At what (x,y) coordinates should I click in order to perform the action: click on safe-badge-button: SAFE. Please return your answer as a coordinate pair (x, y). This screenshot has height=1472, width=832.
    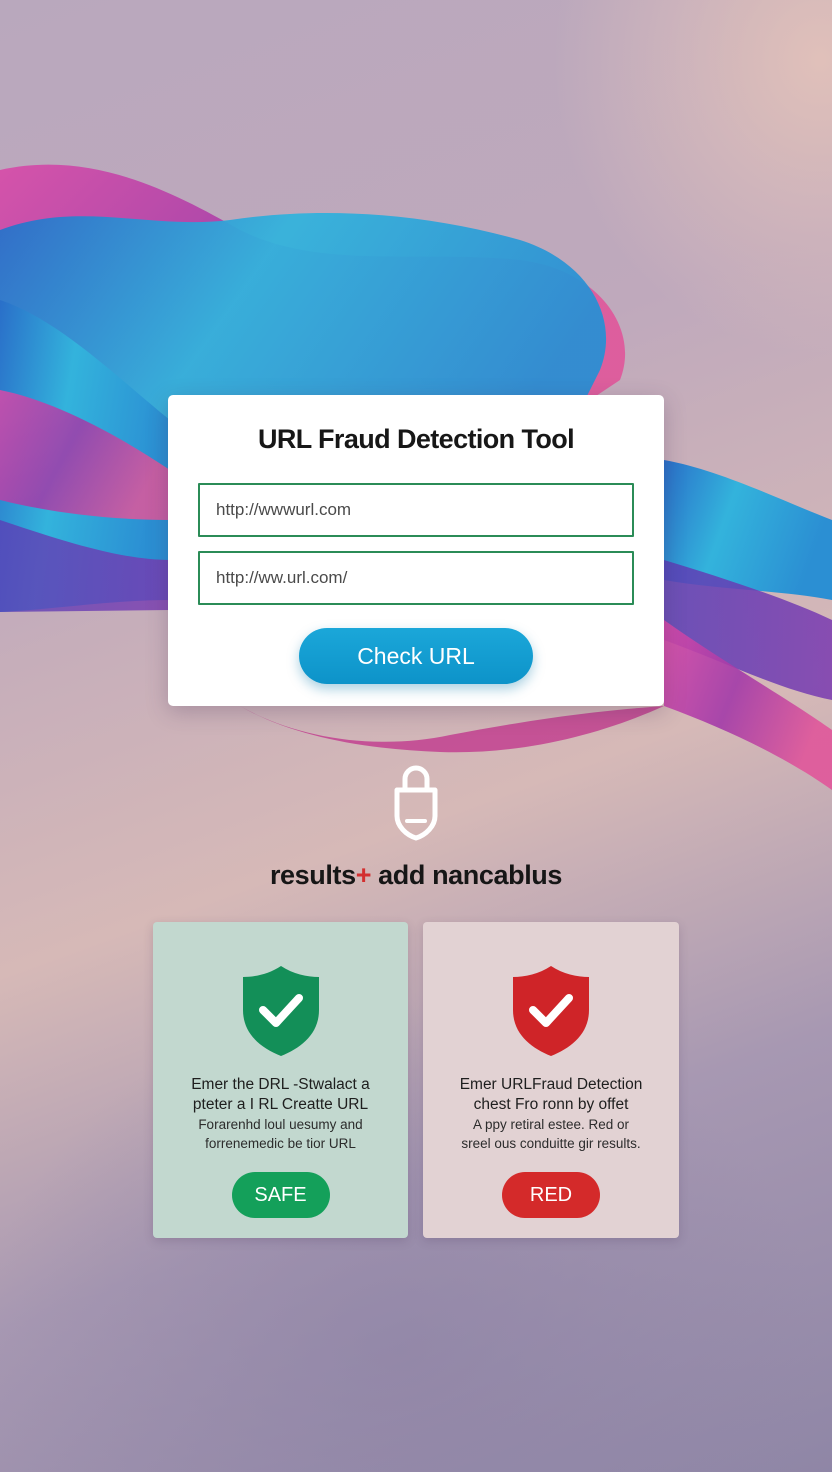
    Looking at the image, I should click on (280, 1195).